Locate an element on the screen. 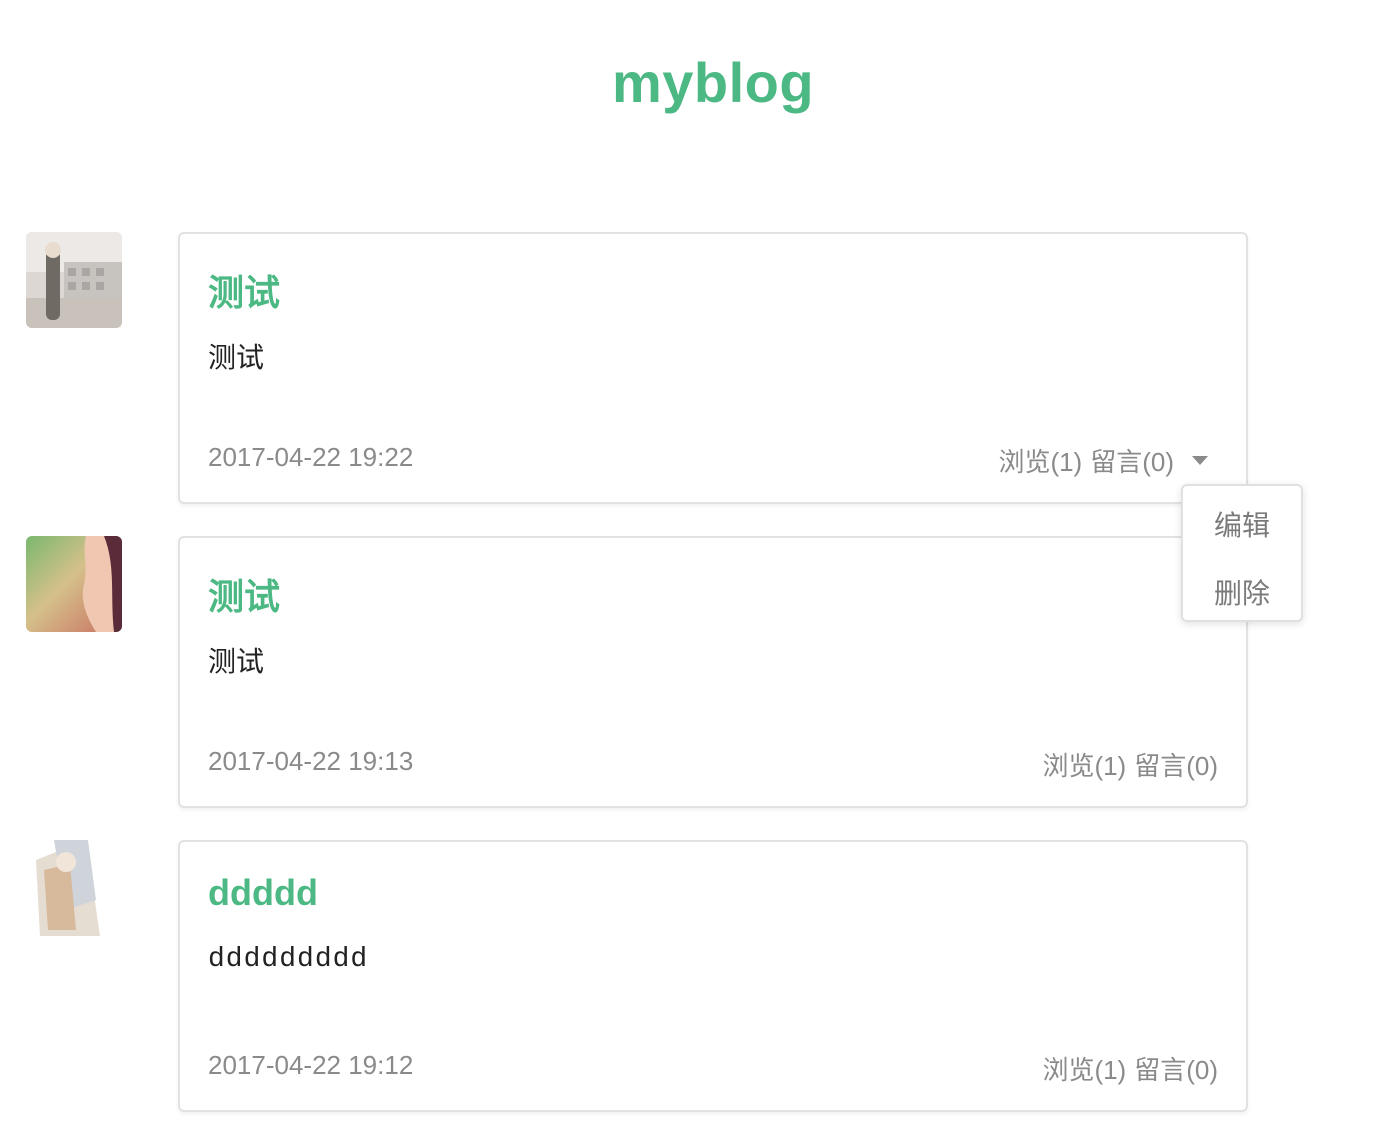 Image resolution: width=1386 pixels, height=1128 pixels. post-date: 2017-04-22 19:22 is located at coordinates (311, 457).